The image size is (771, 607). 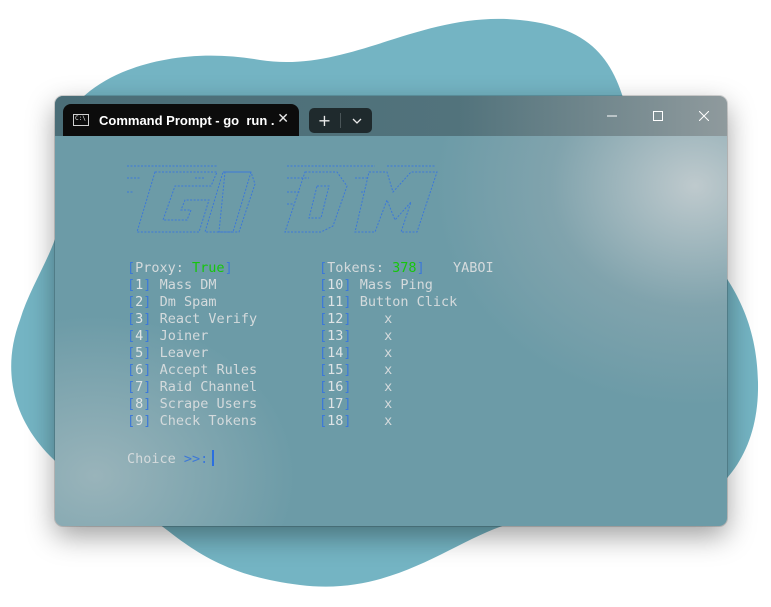 I want to click on menu-item: [15] x, so click(x=356, y=370).